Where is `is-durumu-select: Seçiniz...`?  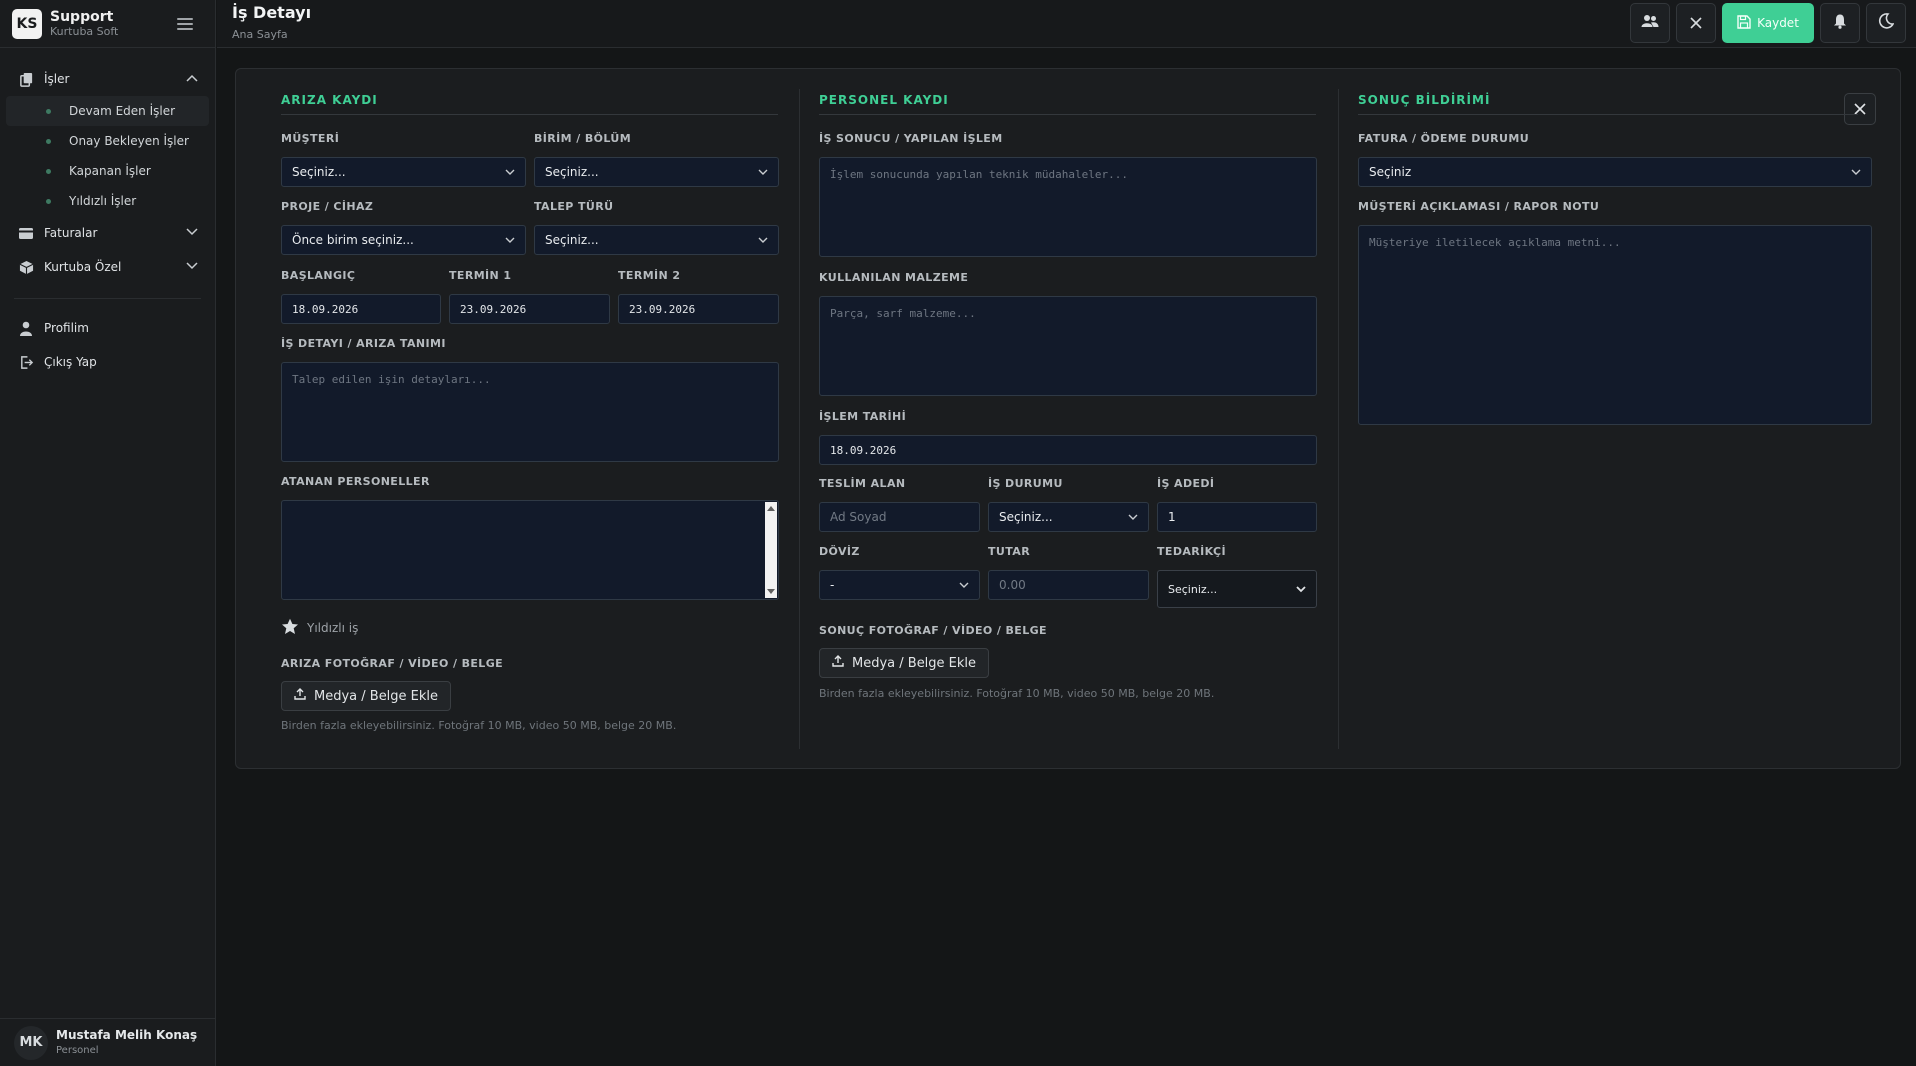
is-durumu-select: Seçiniz... is located at coordinates (1068, 517).